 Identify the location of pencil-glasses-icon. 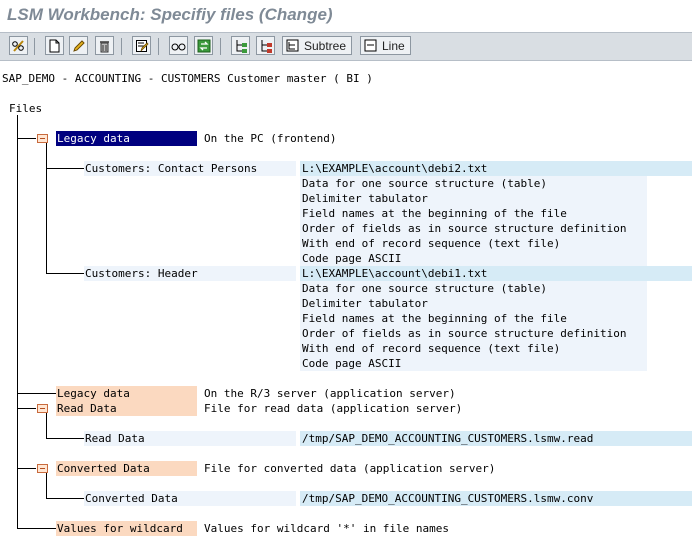
(18, 45).